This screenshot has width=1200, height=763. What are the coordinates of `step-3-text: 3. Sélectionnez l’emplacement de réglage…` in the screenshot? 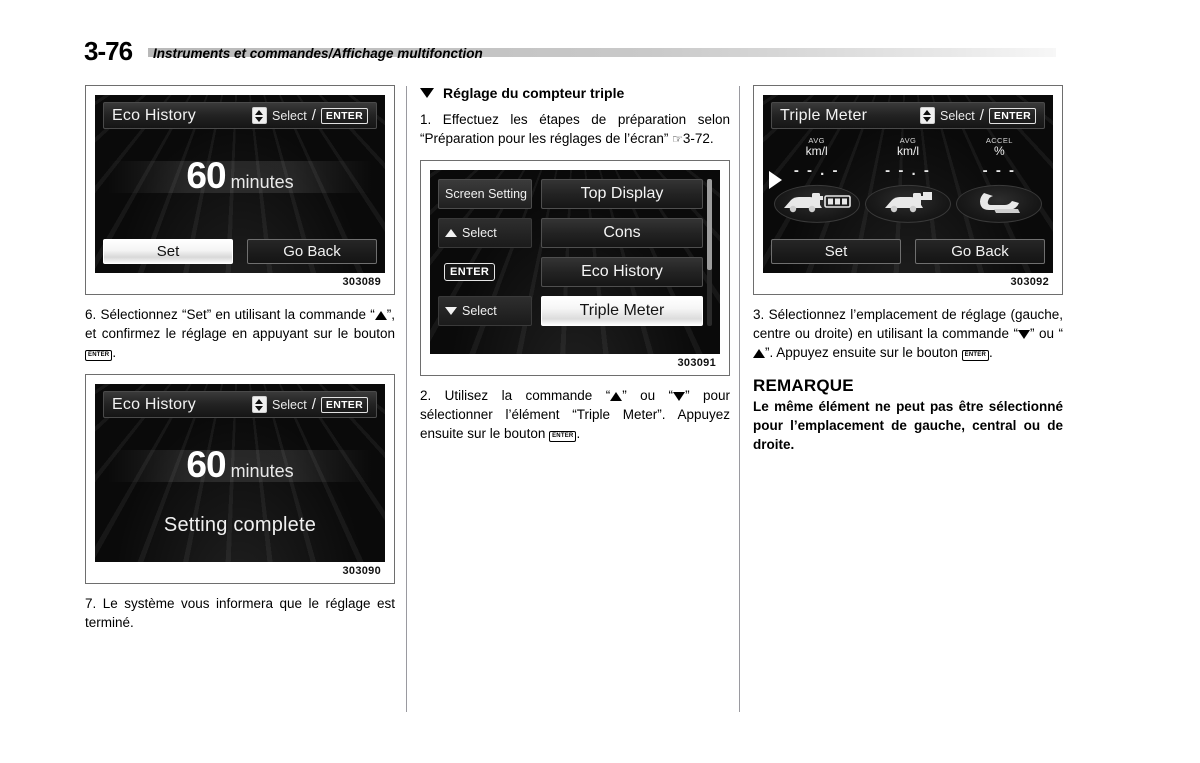 It's located at (908, 333).